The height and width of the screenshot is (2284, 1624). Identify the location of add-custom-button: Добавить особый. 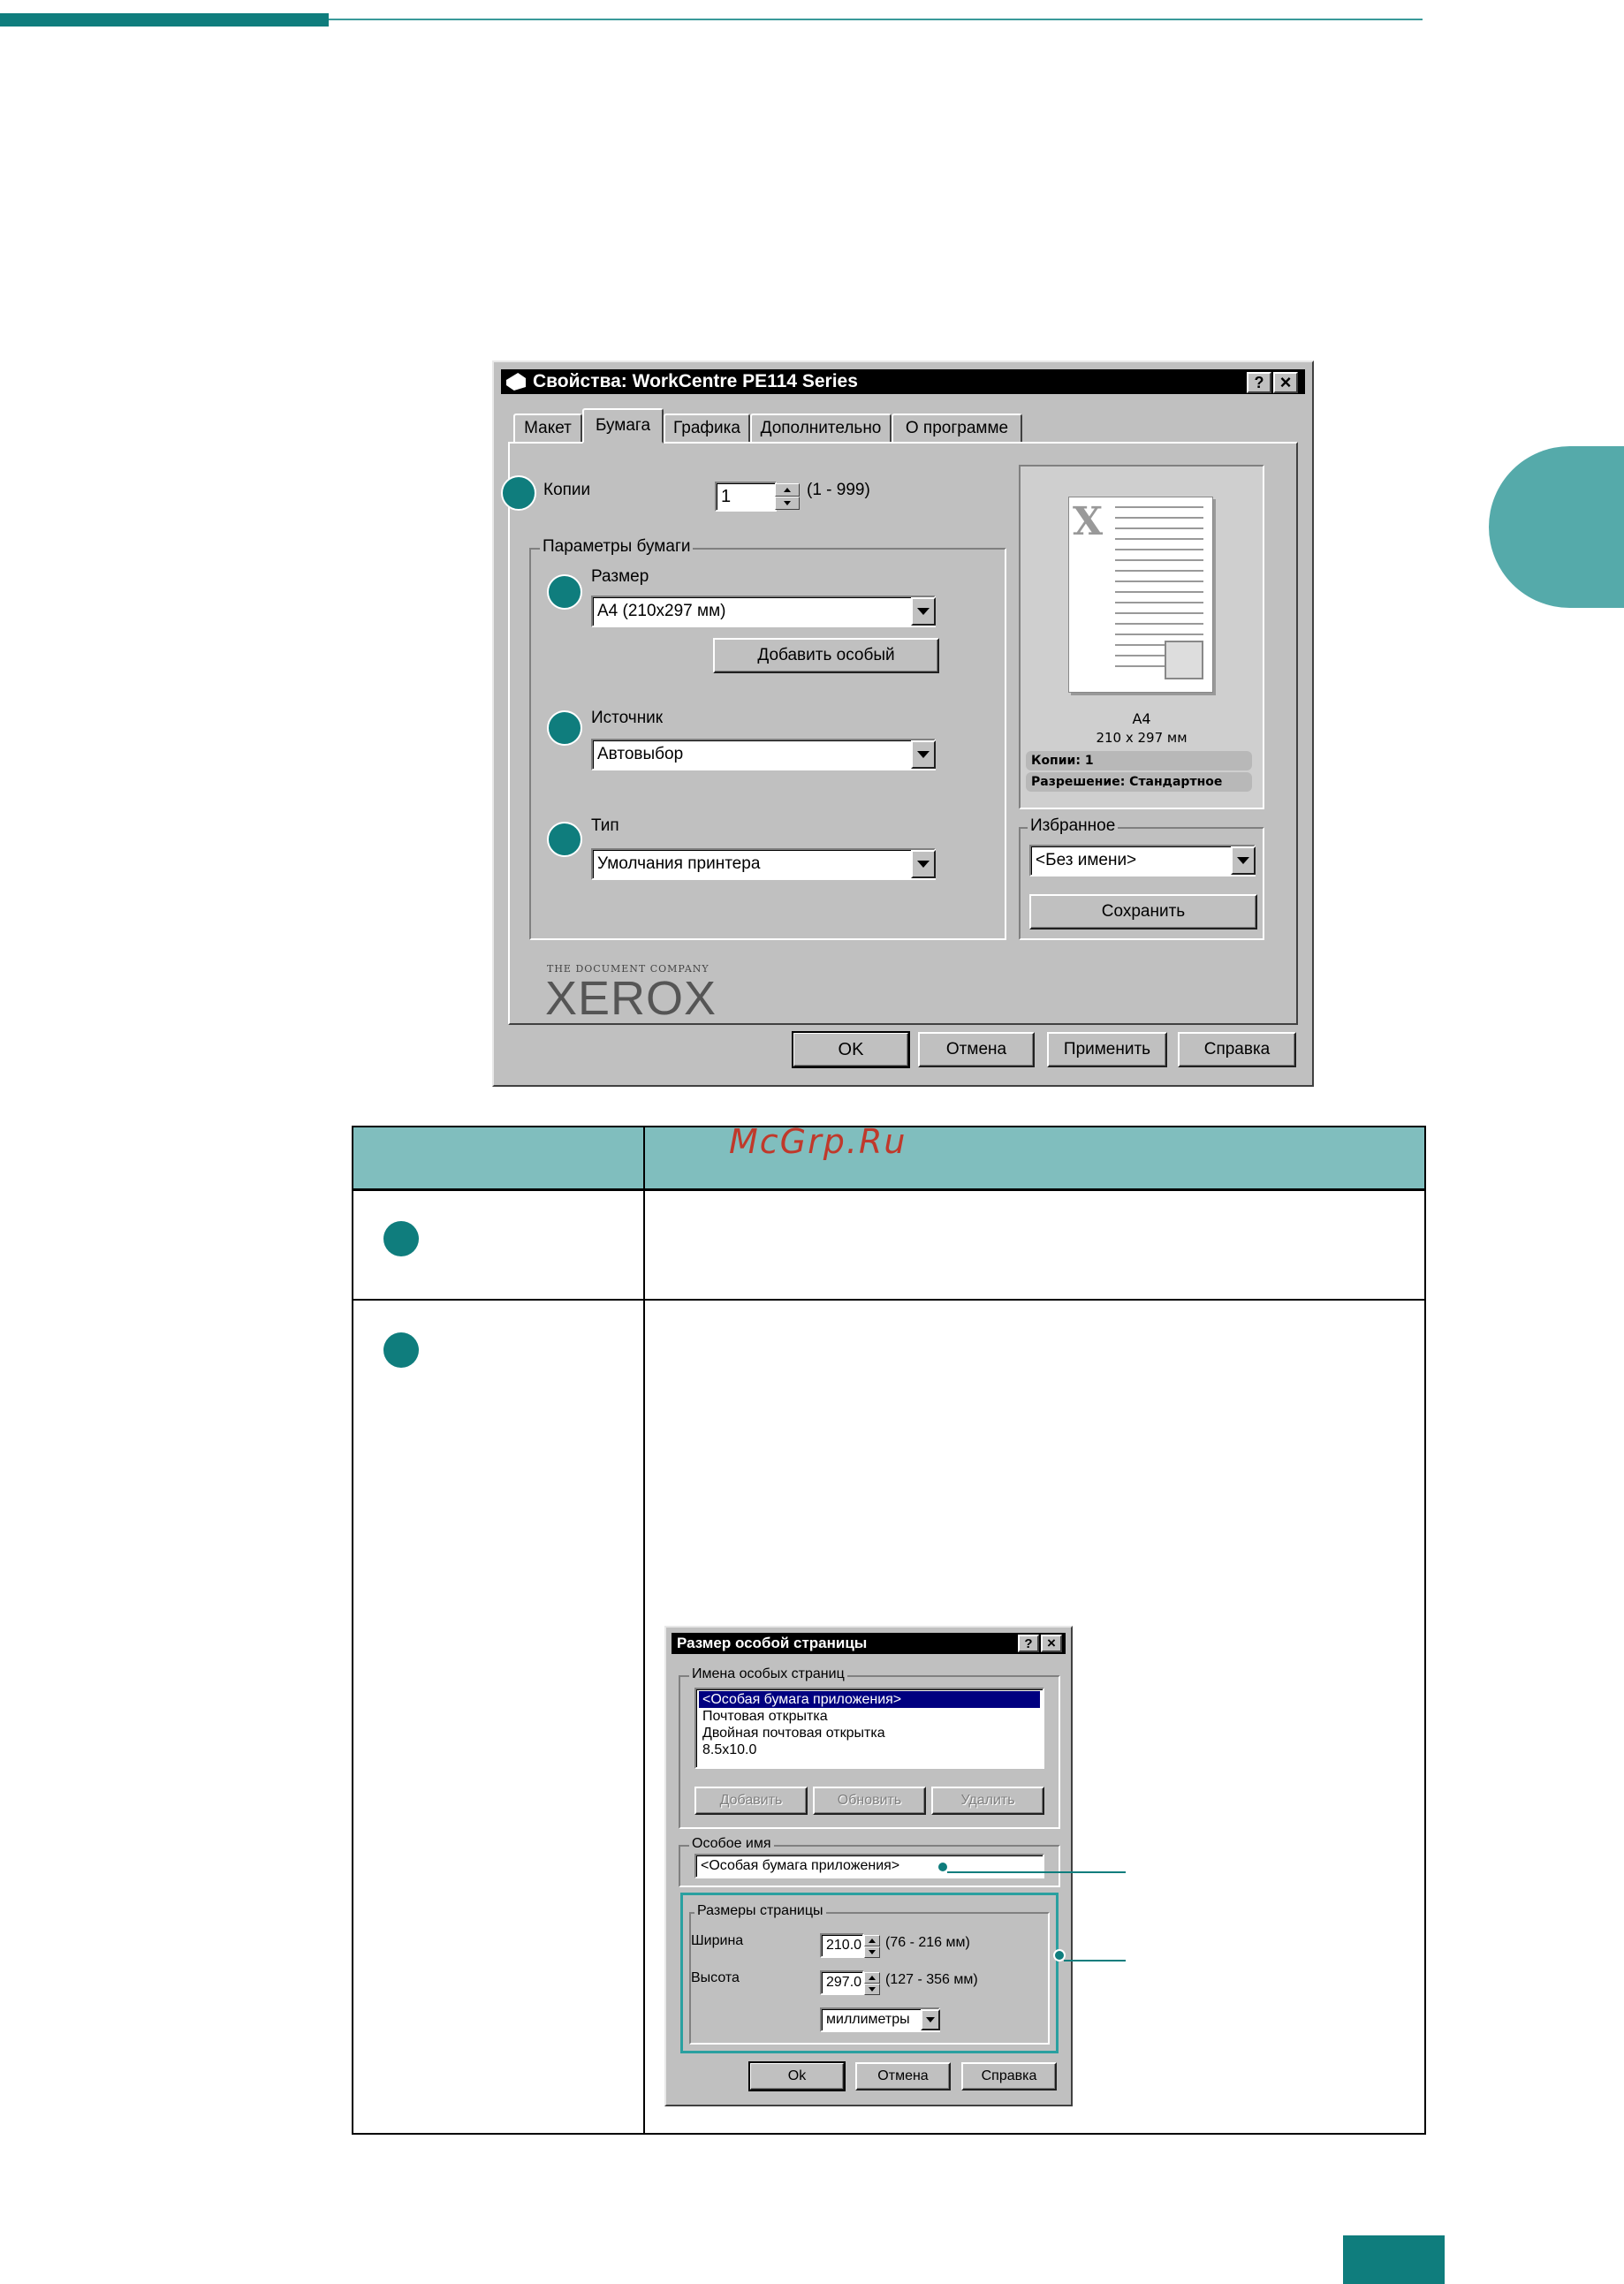
(826, 655).